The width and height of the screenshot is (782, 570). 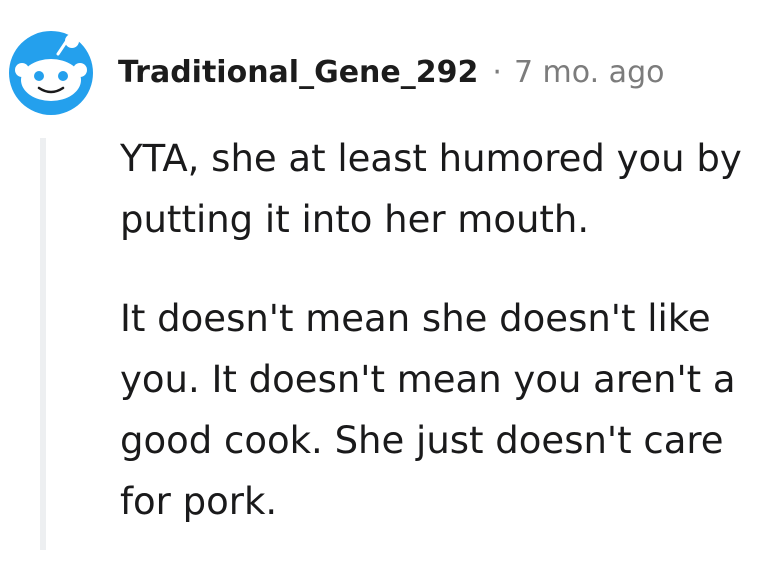 I want to click on reddit-snoo-avatar-icon, so click(x=51, y=73).